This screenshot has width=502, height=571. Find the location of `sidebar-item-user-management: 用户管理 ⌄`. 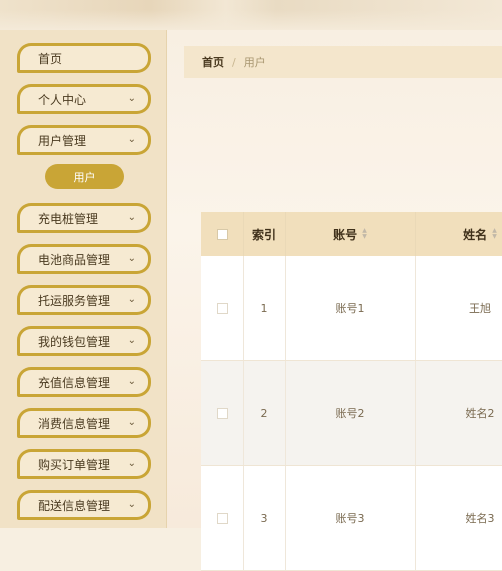

sidebar-item-user-management: 用户管理 ⌄ is located at coordinates (84, 140).